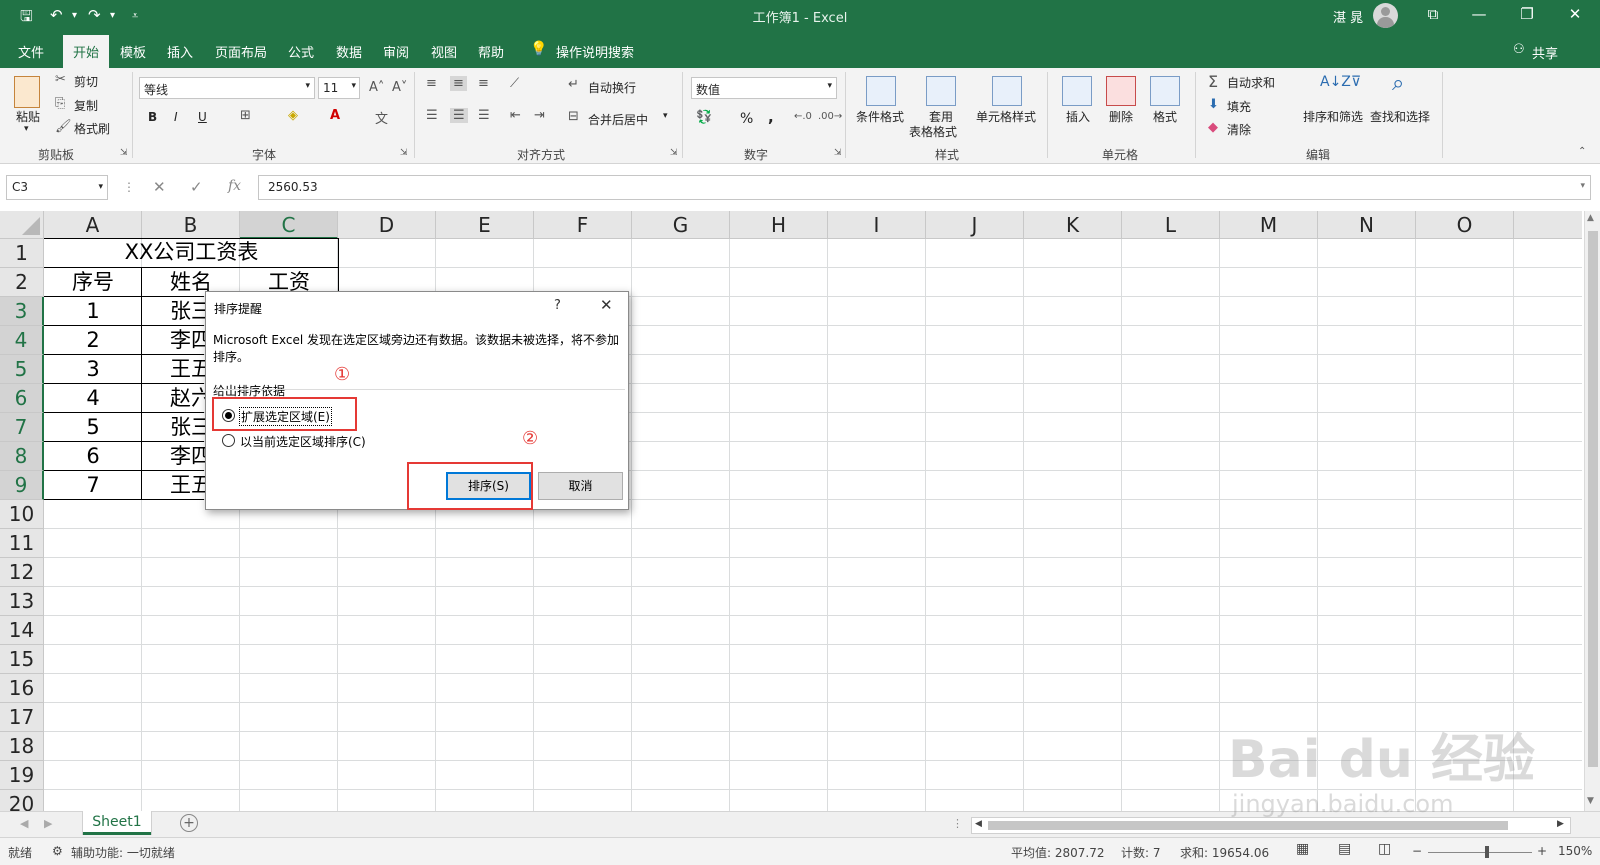  Describe the element at coordinates (491, 51) in the screenshot. I see `tab-help: 帮助` at that location.